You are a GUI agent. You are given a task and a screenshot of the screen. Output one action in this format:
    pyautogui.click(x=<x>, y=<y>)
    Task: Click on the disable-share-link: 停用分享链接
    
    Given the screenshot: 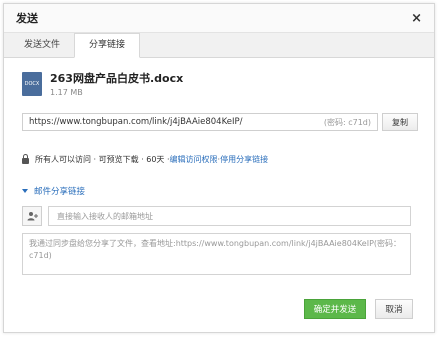 What is the action you would take?
    pyautogui.click(x=244, y=159)
    